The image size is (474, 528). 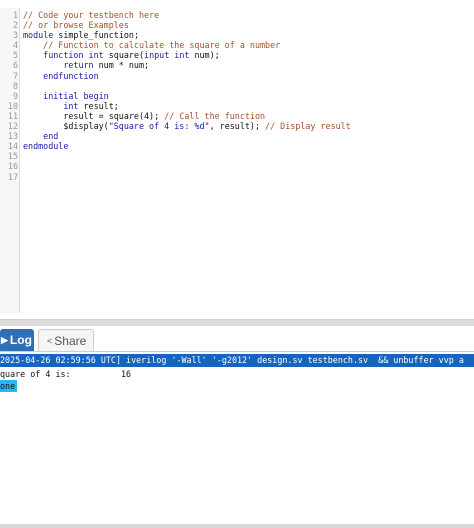 I want to click on line-text: function int square(input int num);, so click(x=120, y=55).